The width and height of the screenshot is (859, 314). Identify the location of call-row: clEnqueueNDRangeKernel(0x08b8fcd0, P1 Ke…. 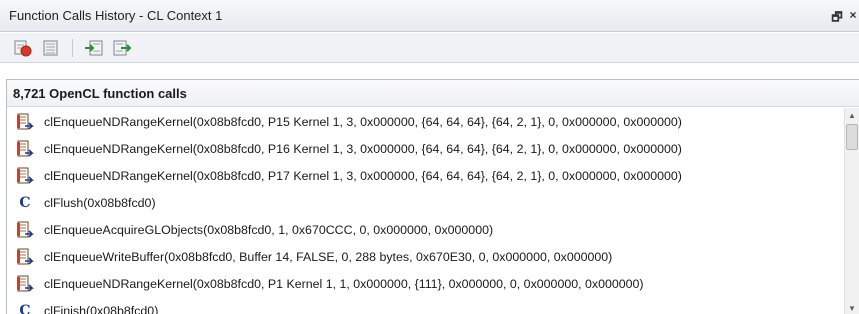
(426, 283).